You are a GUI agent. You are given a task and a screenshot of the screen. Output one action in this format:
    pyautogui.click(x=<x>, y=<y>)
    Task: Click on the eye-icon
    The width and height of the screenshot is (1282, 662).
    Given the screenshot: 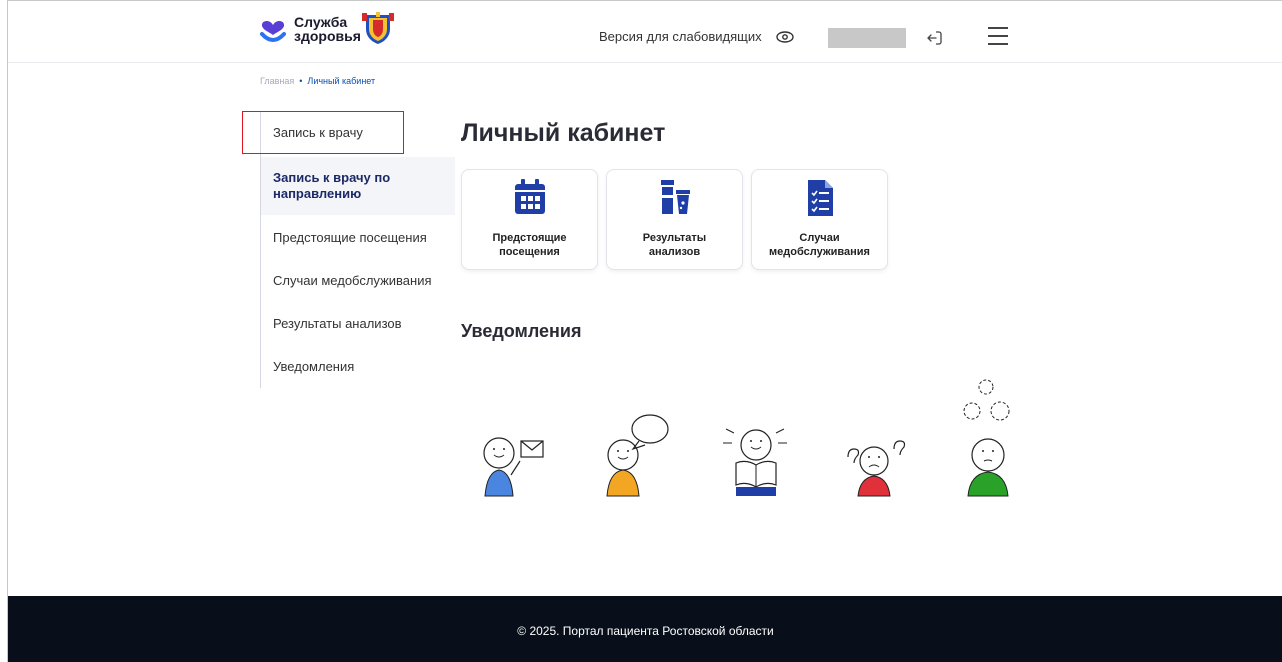 What is the action you would take?
    pyautogui.click(x=784, y=36)
    